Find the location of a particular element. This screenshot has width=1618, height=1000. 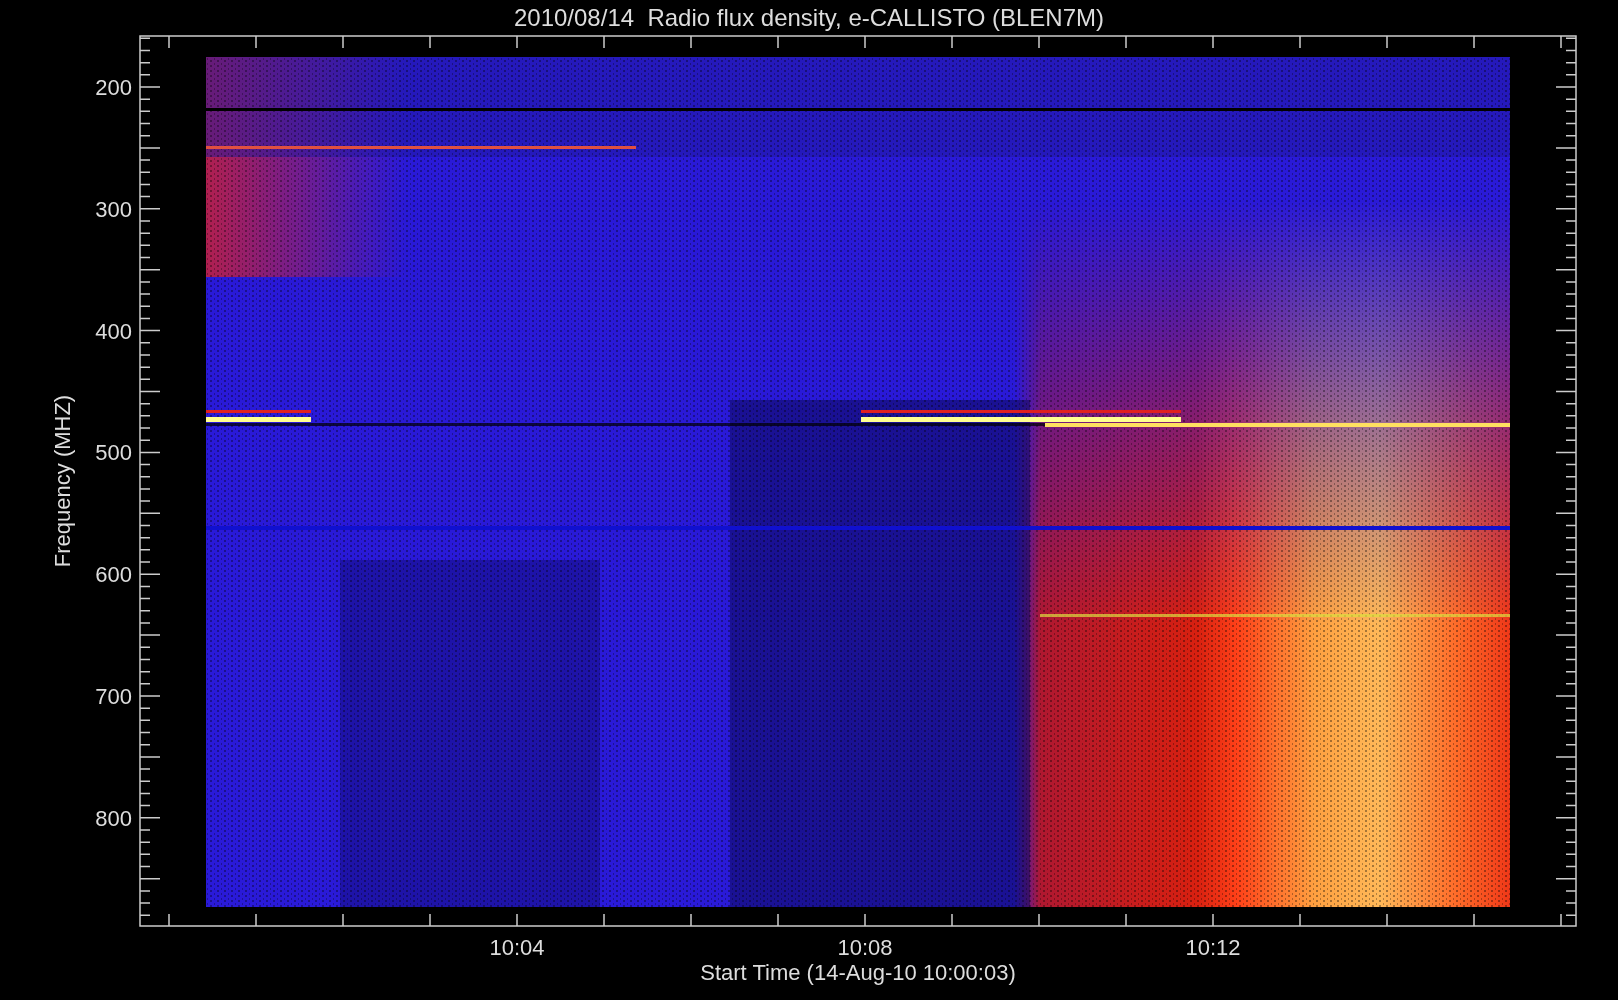

y-tick-label: 300 is located at coordinates (113, 209).